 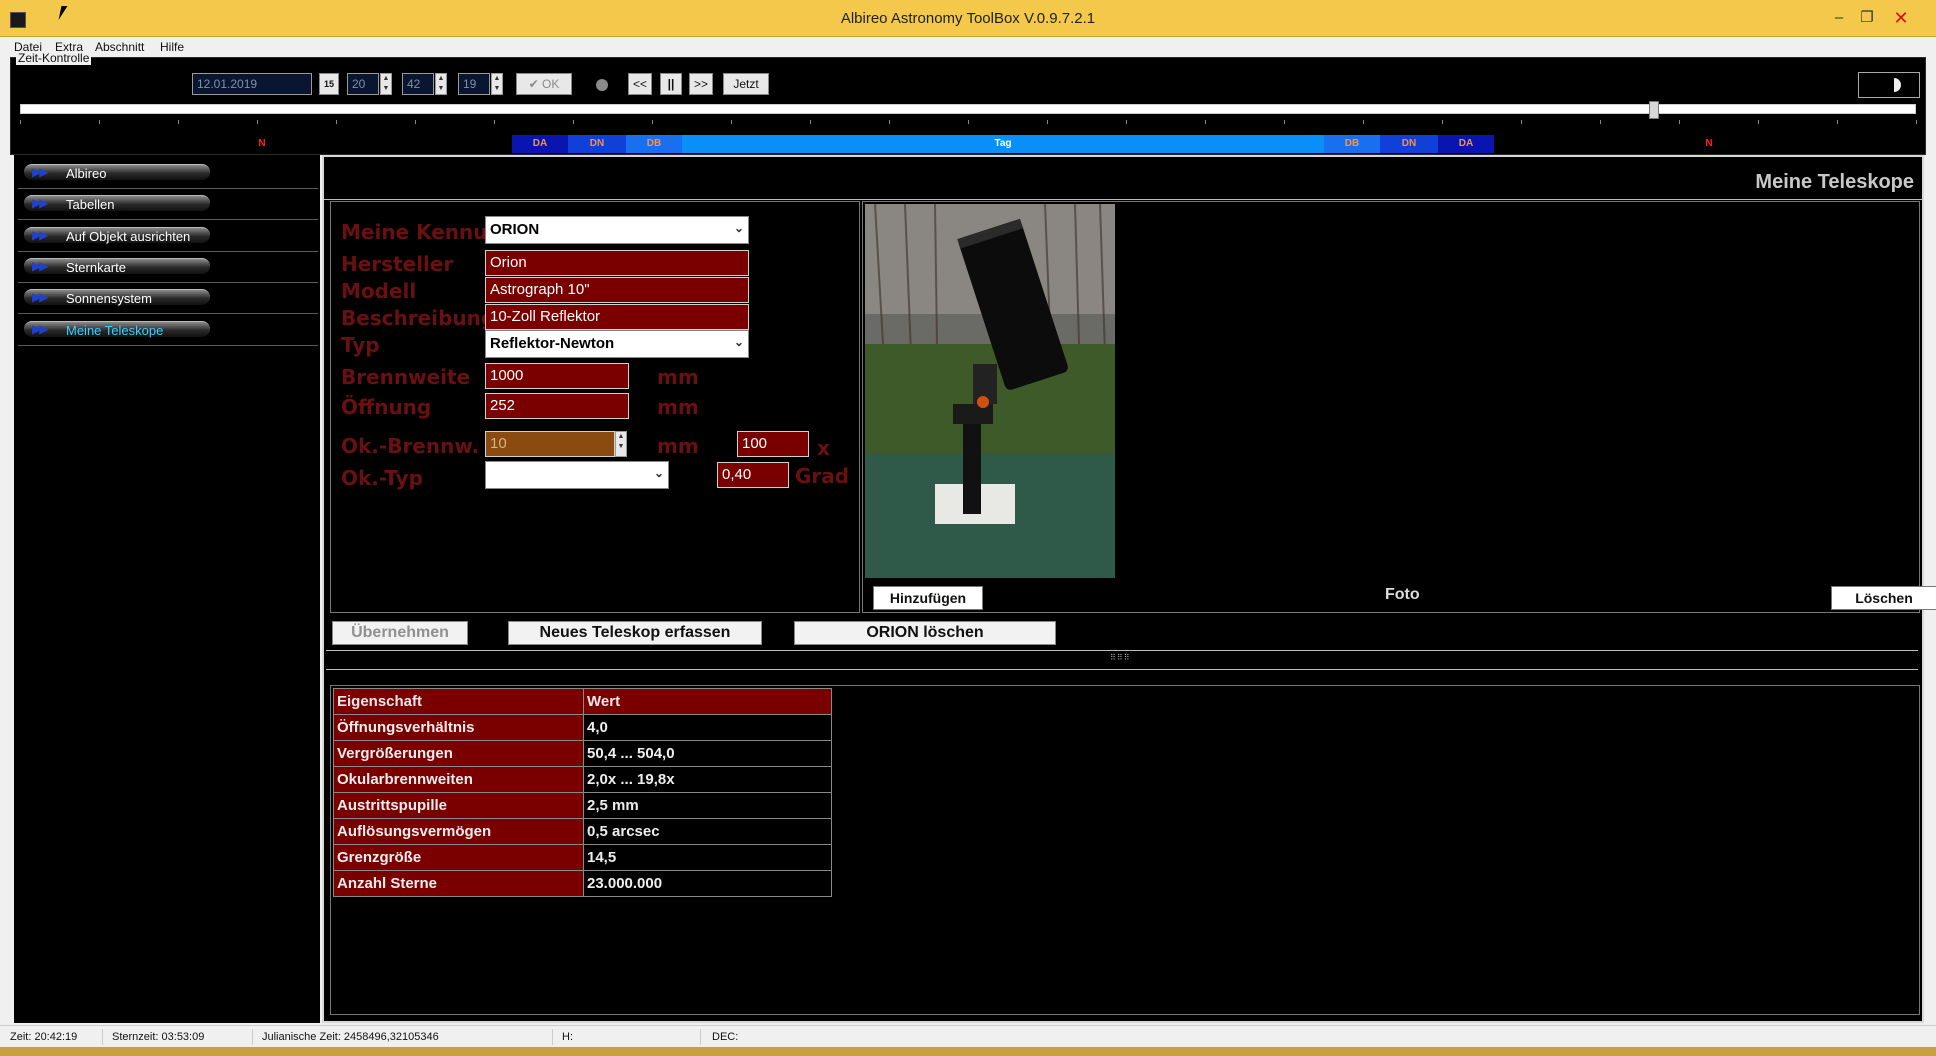 What do you see at coordinates (617, 290) in the screenshot?
I see `modell-field: Astrograph 10"` at bounding box center [617, 290].